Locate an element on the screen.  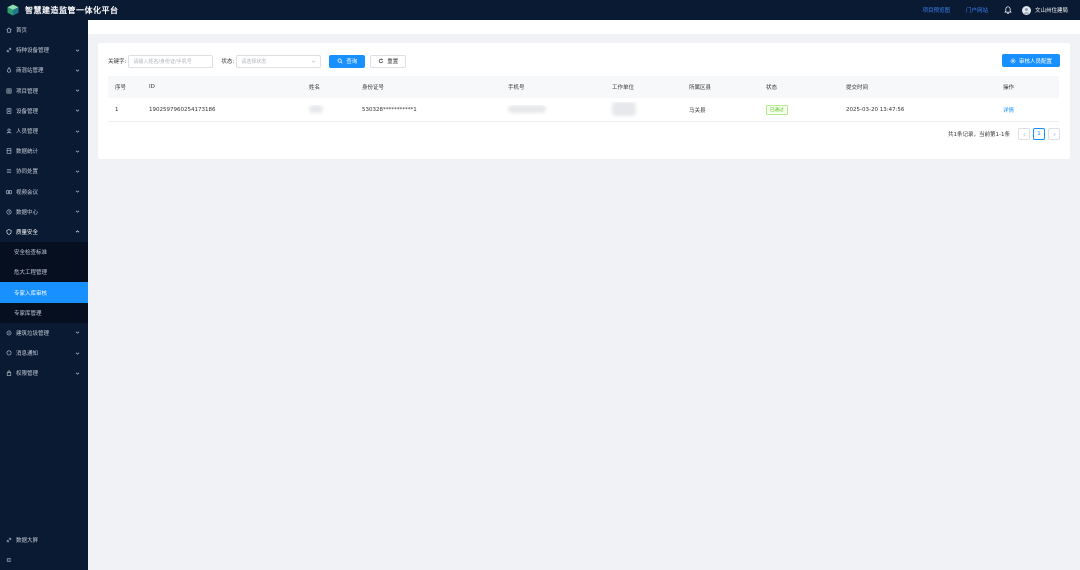
cell-status: 已通过 is located at coordinates (799, 109).